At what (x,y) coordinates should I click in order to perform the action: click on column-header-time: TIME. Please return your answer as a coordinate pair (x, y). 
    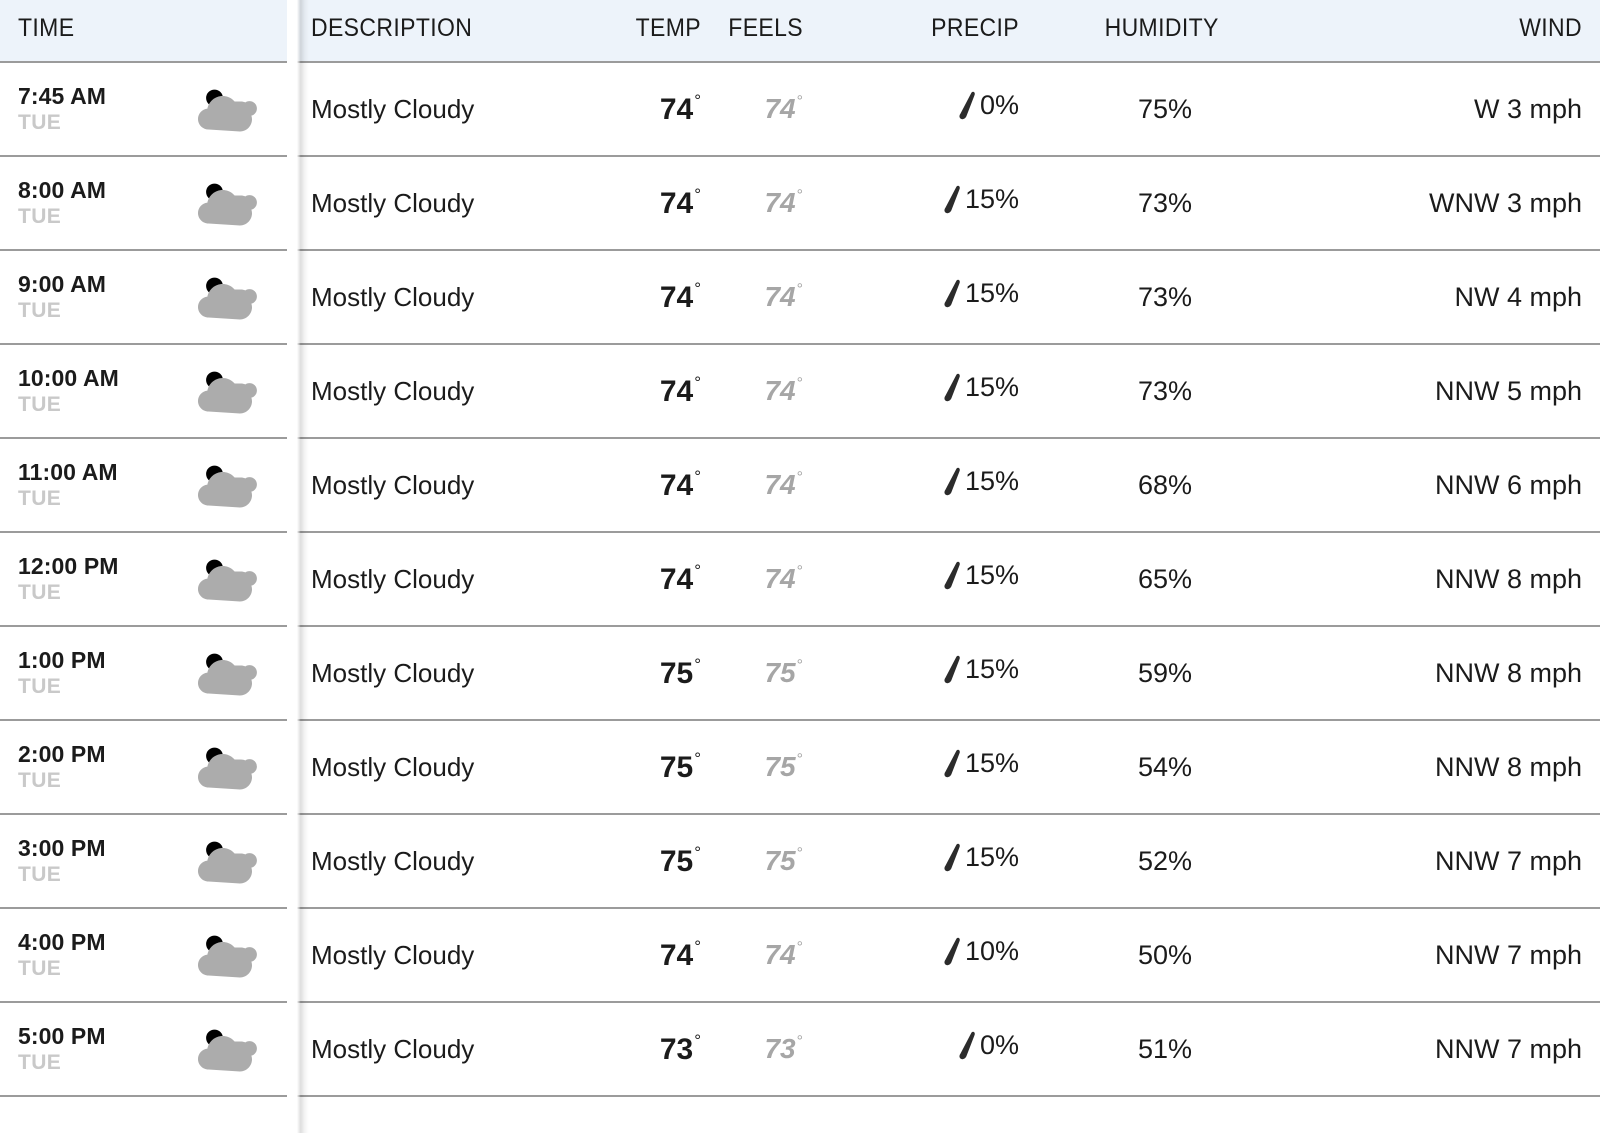
    Looking at the image, I should click on (143, 31).